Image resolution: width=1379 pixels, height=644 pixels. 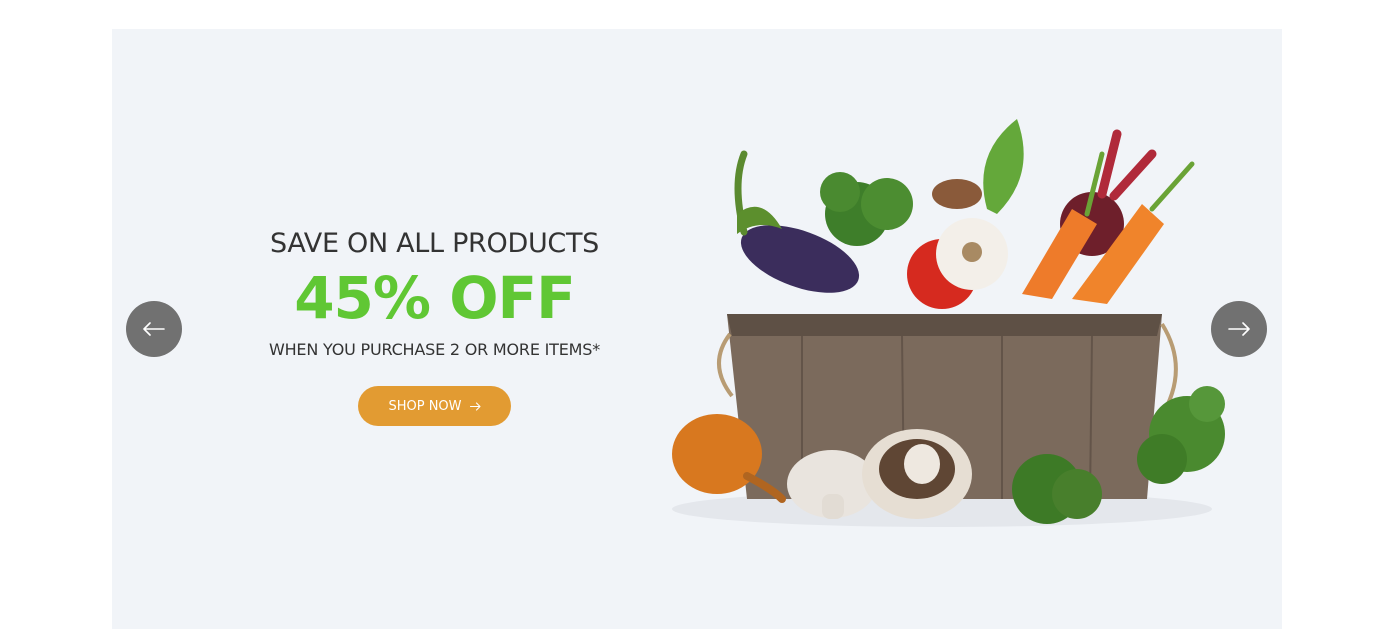 I want to click on arrow-left-icon, so click(x=154, y=329).